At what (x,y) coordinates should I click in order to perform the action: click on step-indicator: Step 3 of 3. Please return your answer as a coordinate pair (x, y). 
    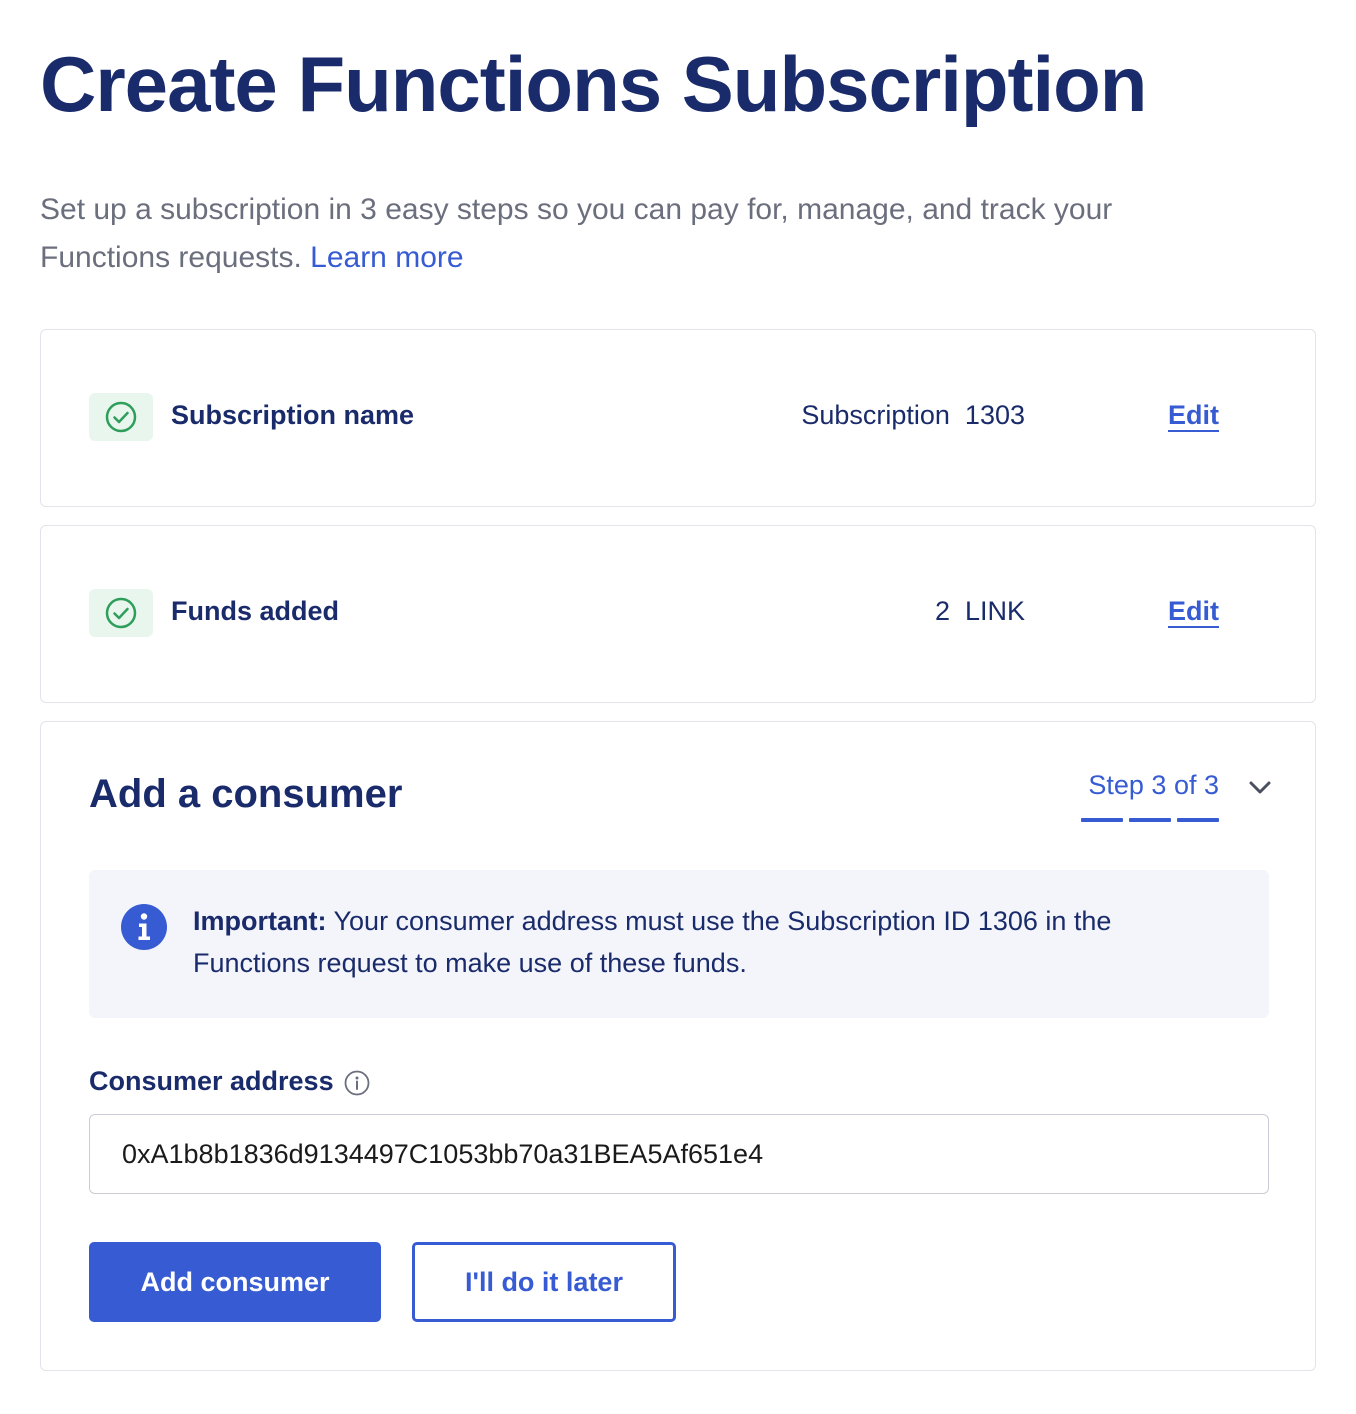
    Looking at the image, I should click on (1153, 785).